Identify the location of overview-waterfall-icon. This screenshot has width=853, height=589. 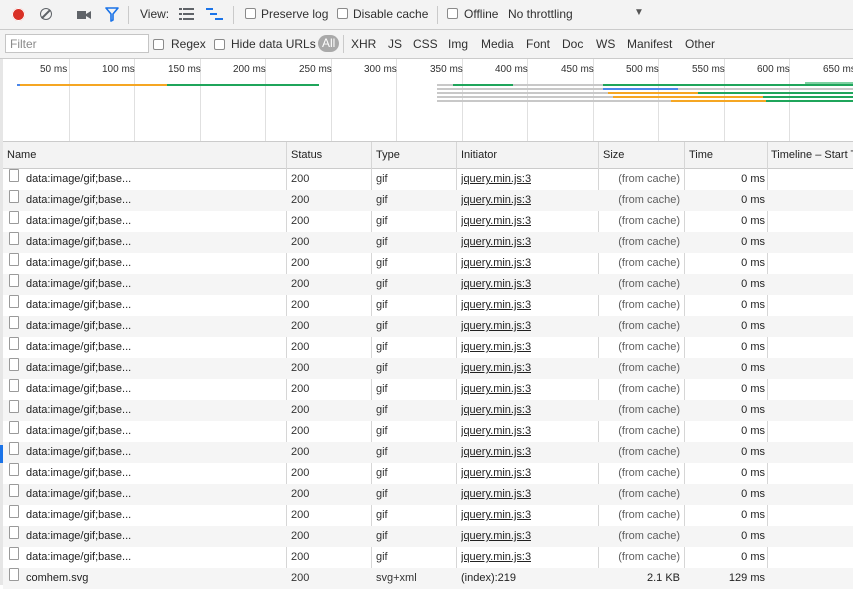
(214, 14).